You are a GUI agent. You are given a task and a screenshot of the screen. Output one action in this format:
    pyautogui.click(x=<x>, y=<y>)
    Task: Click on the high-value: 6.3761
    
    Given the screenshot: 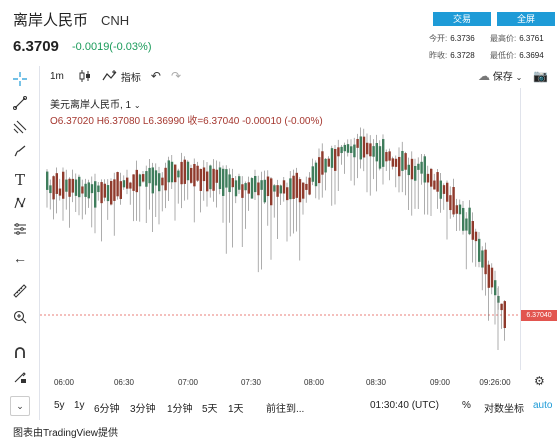 What is the action you would take?
    pyautogui.click(x=531, y=38)
    